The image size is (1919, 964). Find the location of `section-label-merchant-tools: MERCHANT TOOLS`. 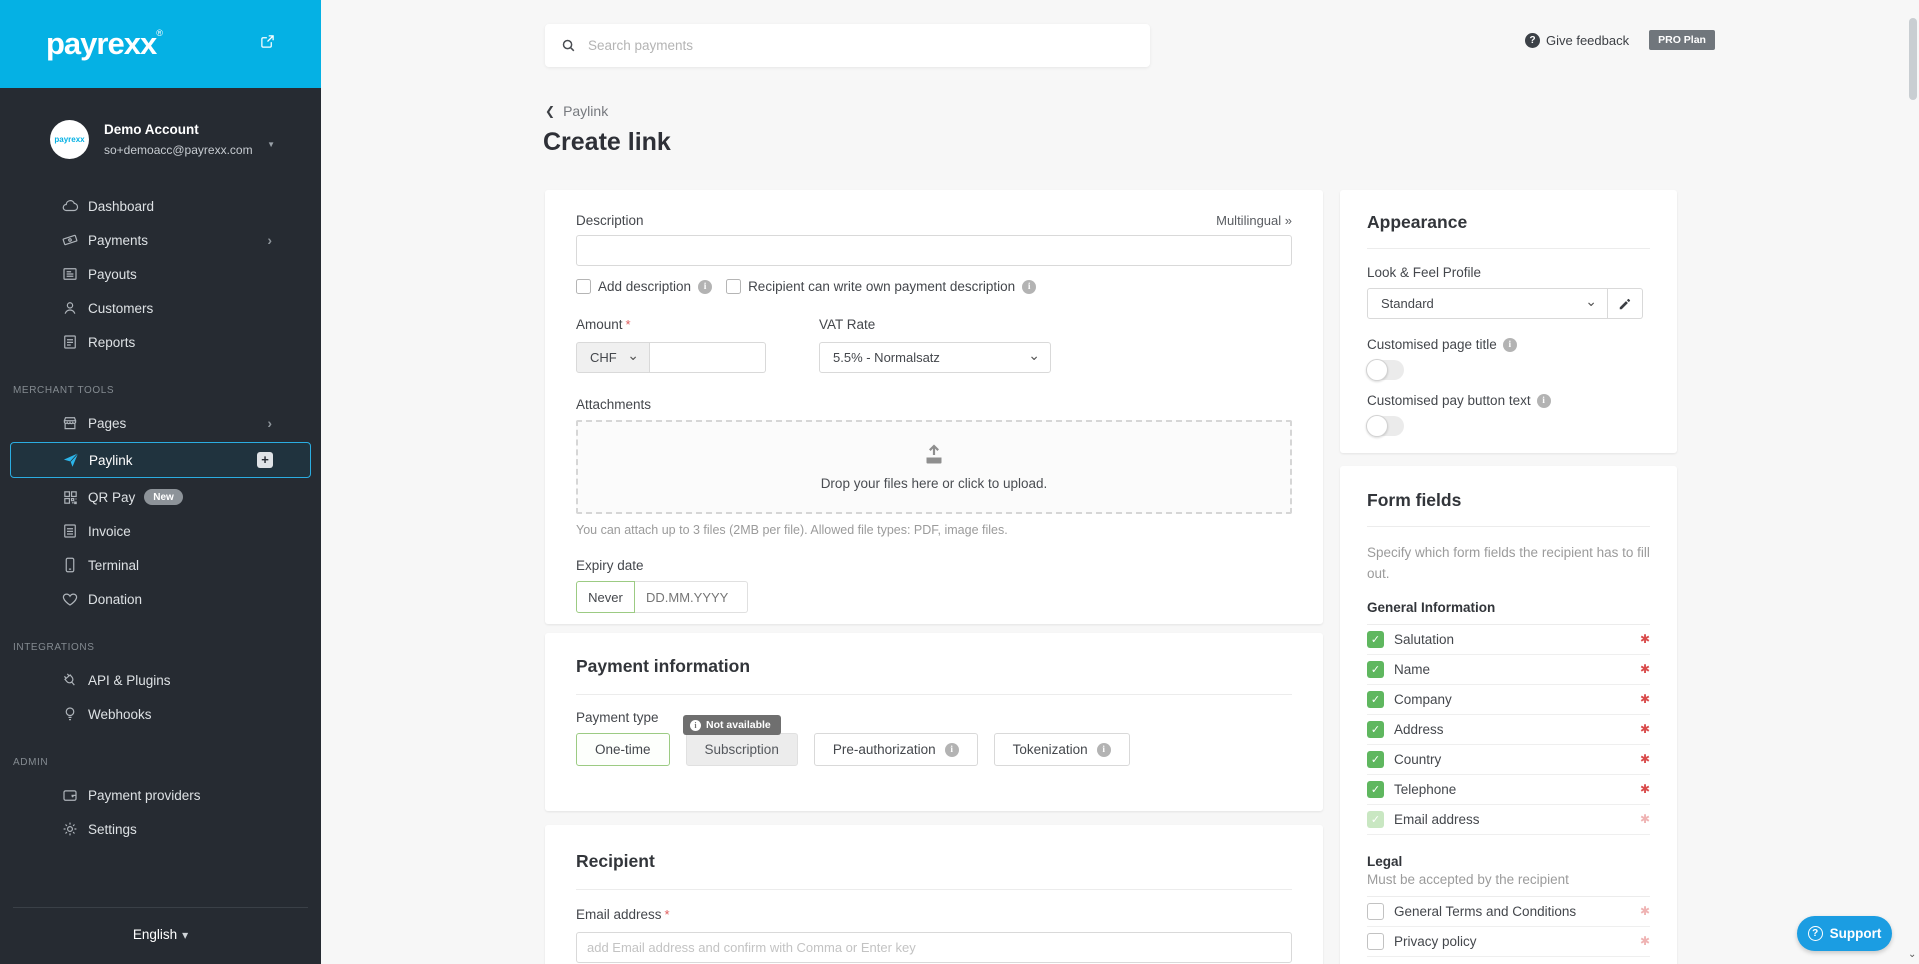

section-label-merchant-tools: MERCHANT TOOLS is located at coordinates (64, 390).